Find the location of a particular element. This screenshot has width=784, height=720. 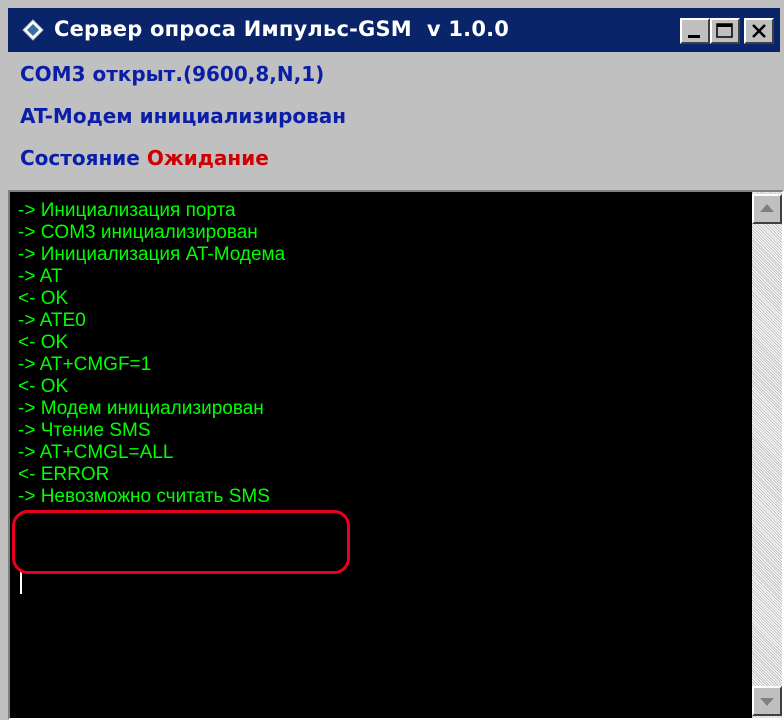

log-line: -> AT+CMGF=1 is located at coordinates (85, 364).